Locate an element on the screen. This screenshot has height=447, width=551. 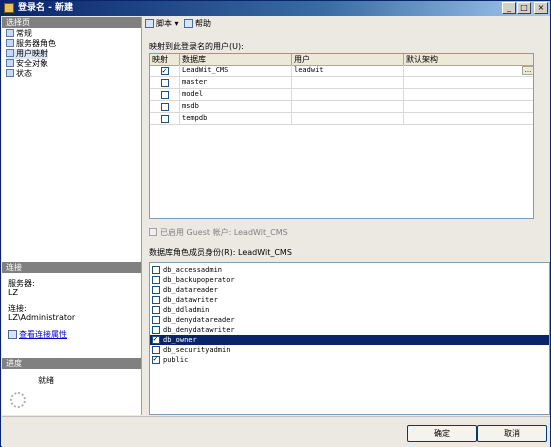
role-name: db_denydatawriter is located at coordinates (199, 330).